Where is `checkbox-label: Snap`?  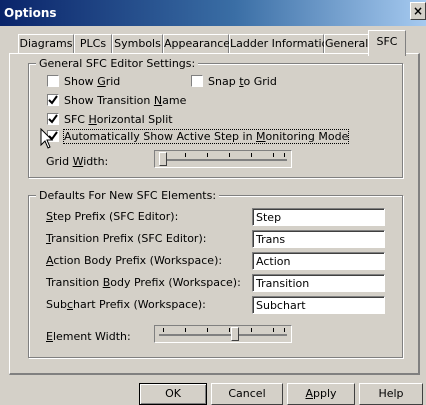
checkbox-label: Snap is located at coordinates (224, 81).